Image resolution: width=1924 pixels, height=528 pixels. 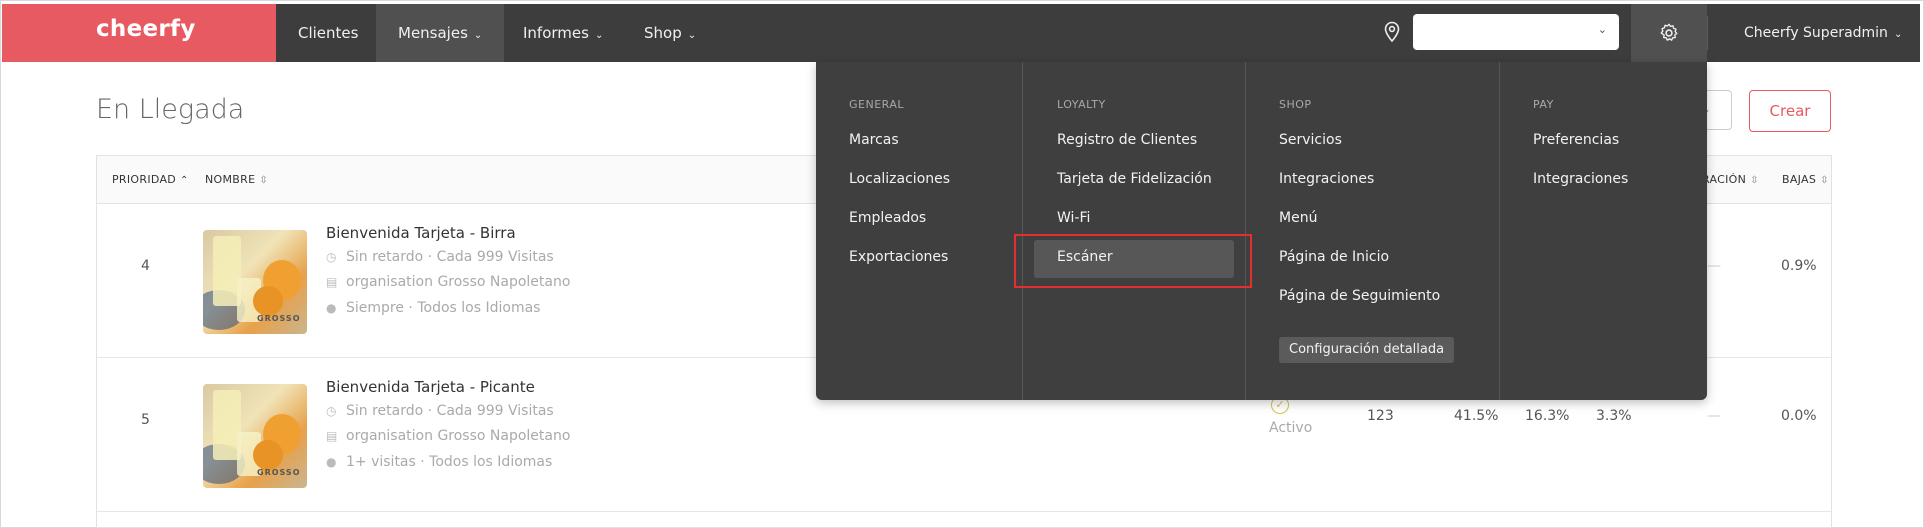 What do you see at coordinates (1334, 257) in the screenshot?
I see `menu-item-pagina-inicio: Página de Inicio` at bounding box center [1334, 257].